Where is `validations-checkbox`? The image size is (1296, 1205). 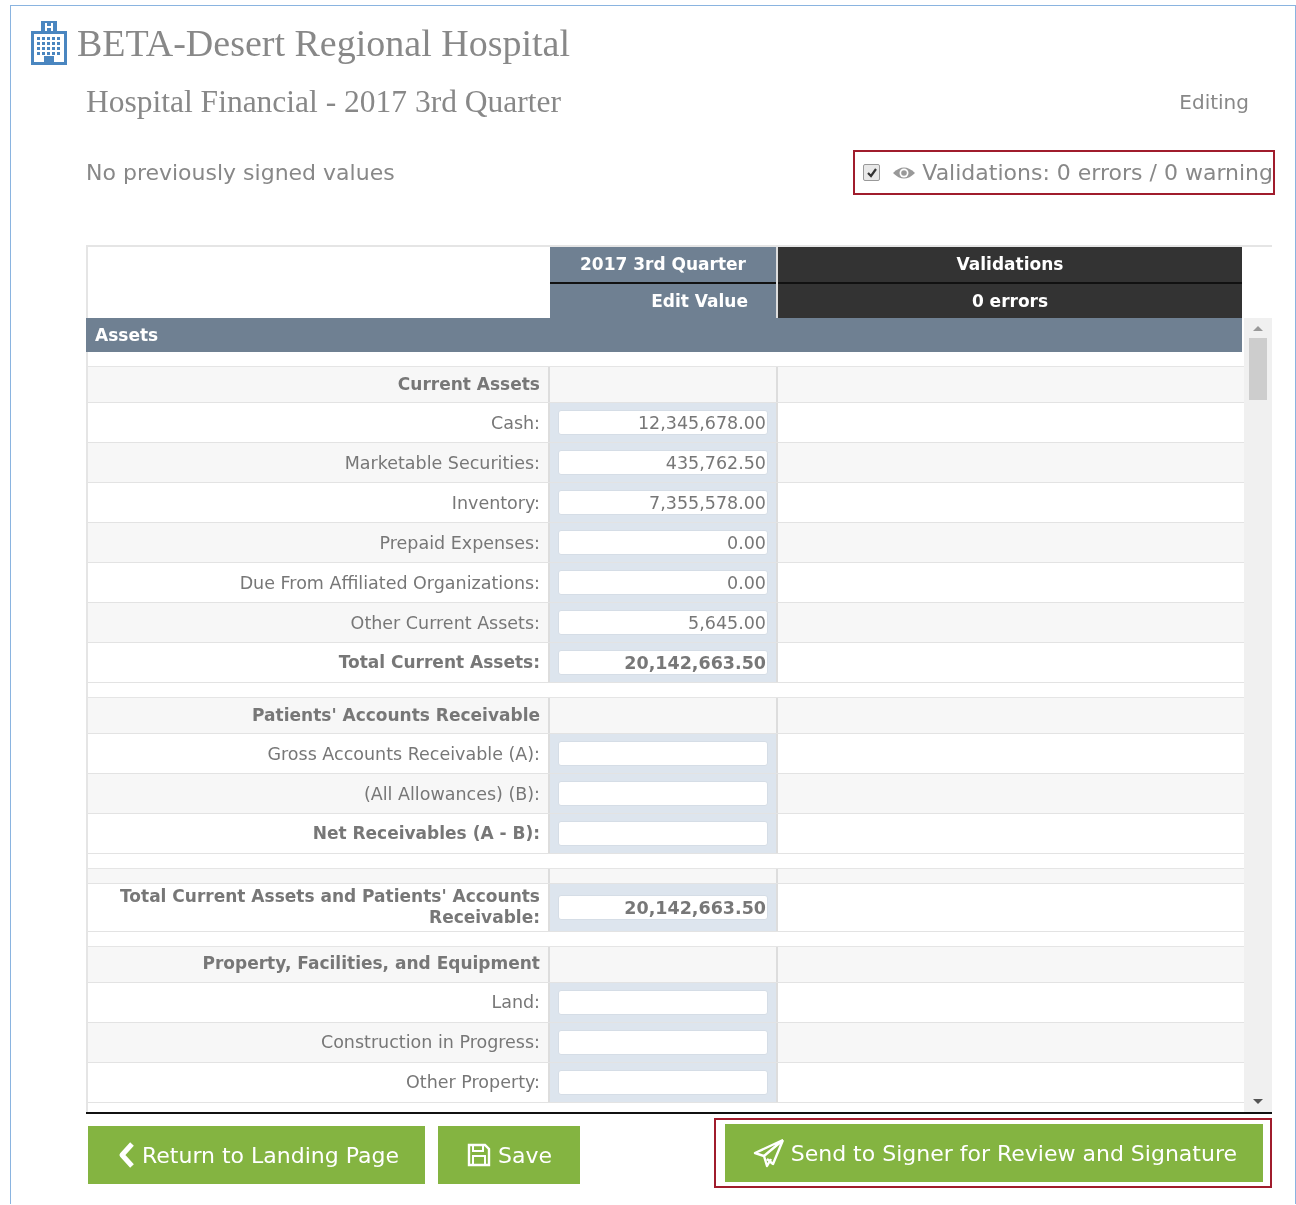
validations-checkbox is located at coordinates (872, 172).